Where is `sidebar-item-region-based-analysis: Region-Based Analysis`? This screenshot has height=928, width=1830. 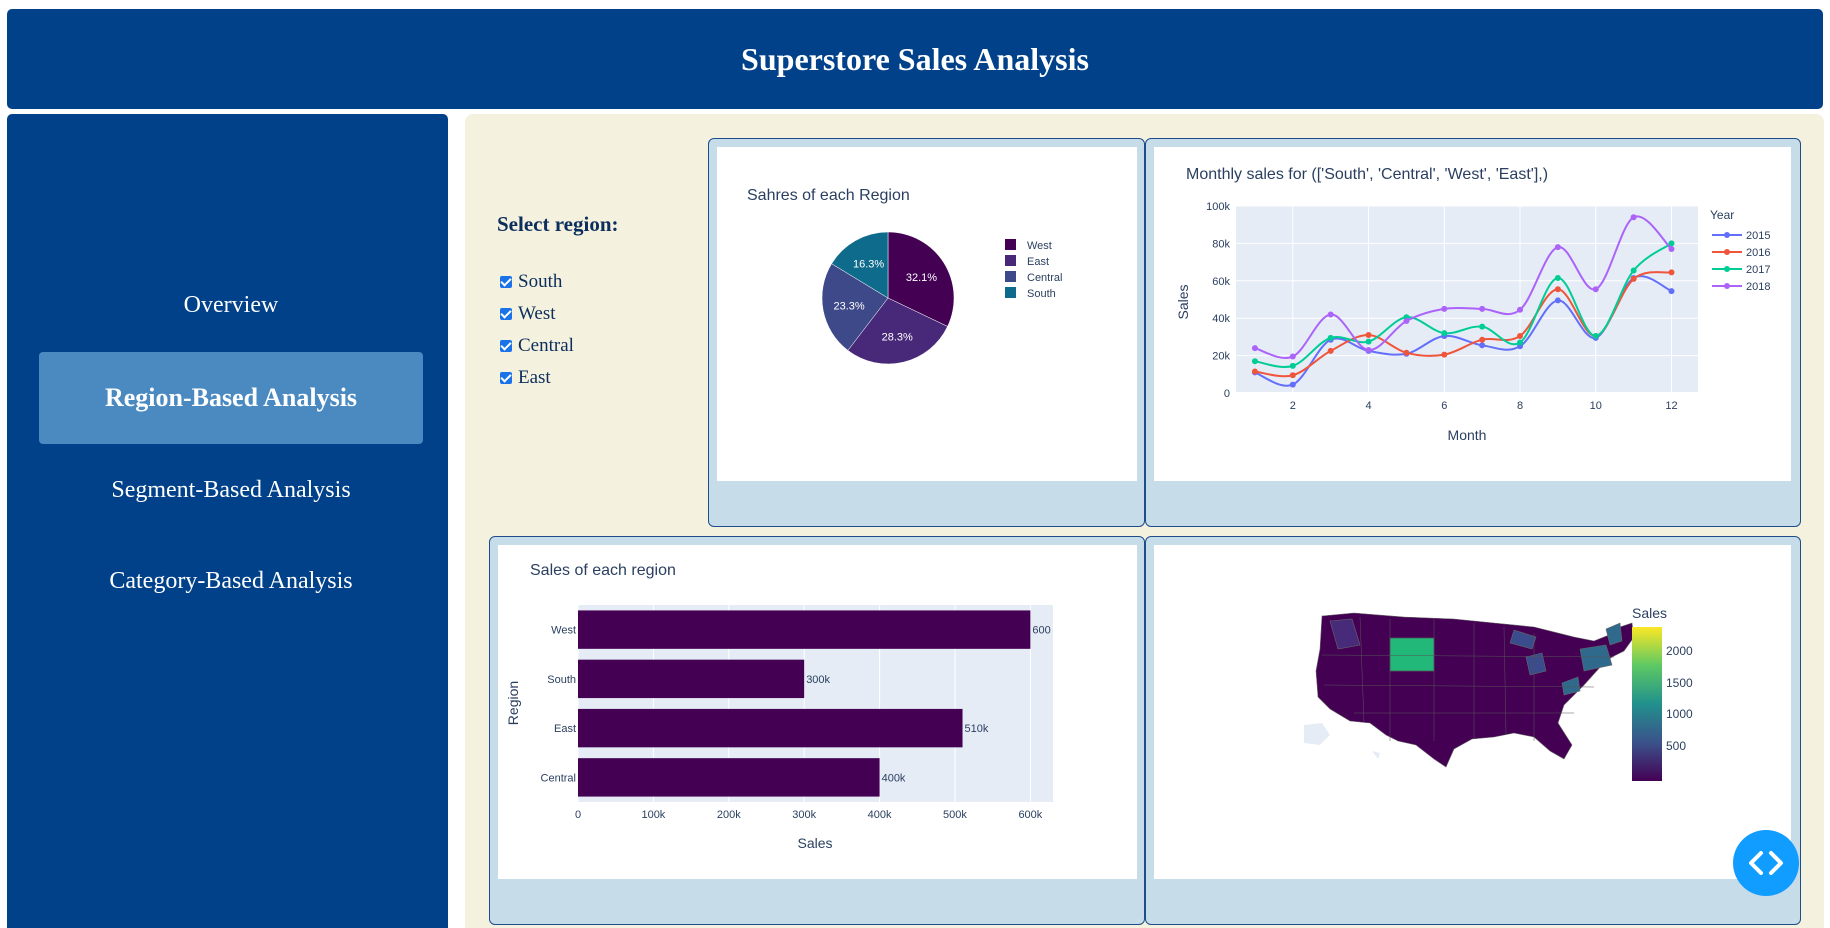
sidebar-item-region-based-analysis: Region-Based Analysis is located at coordinates (231, 398).